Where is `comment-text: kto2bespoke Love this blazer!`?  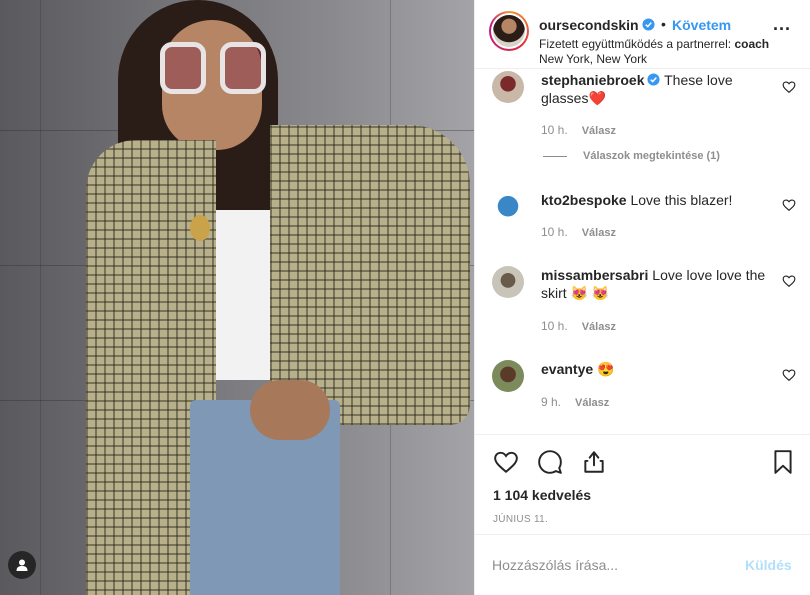
comment-text: kto2bespoke Love this blazer! is located at coordinates (659, 200).